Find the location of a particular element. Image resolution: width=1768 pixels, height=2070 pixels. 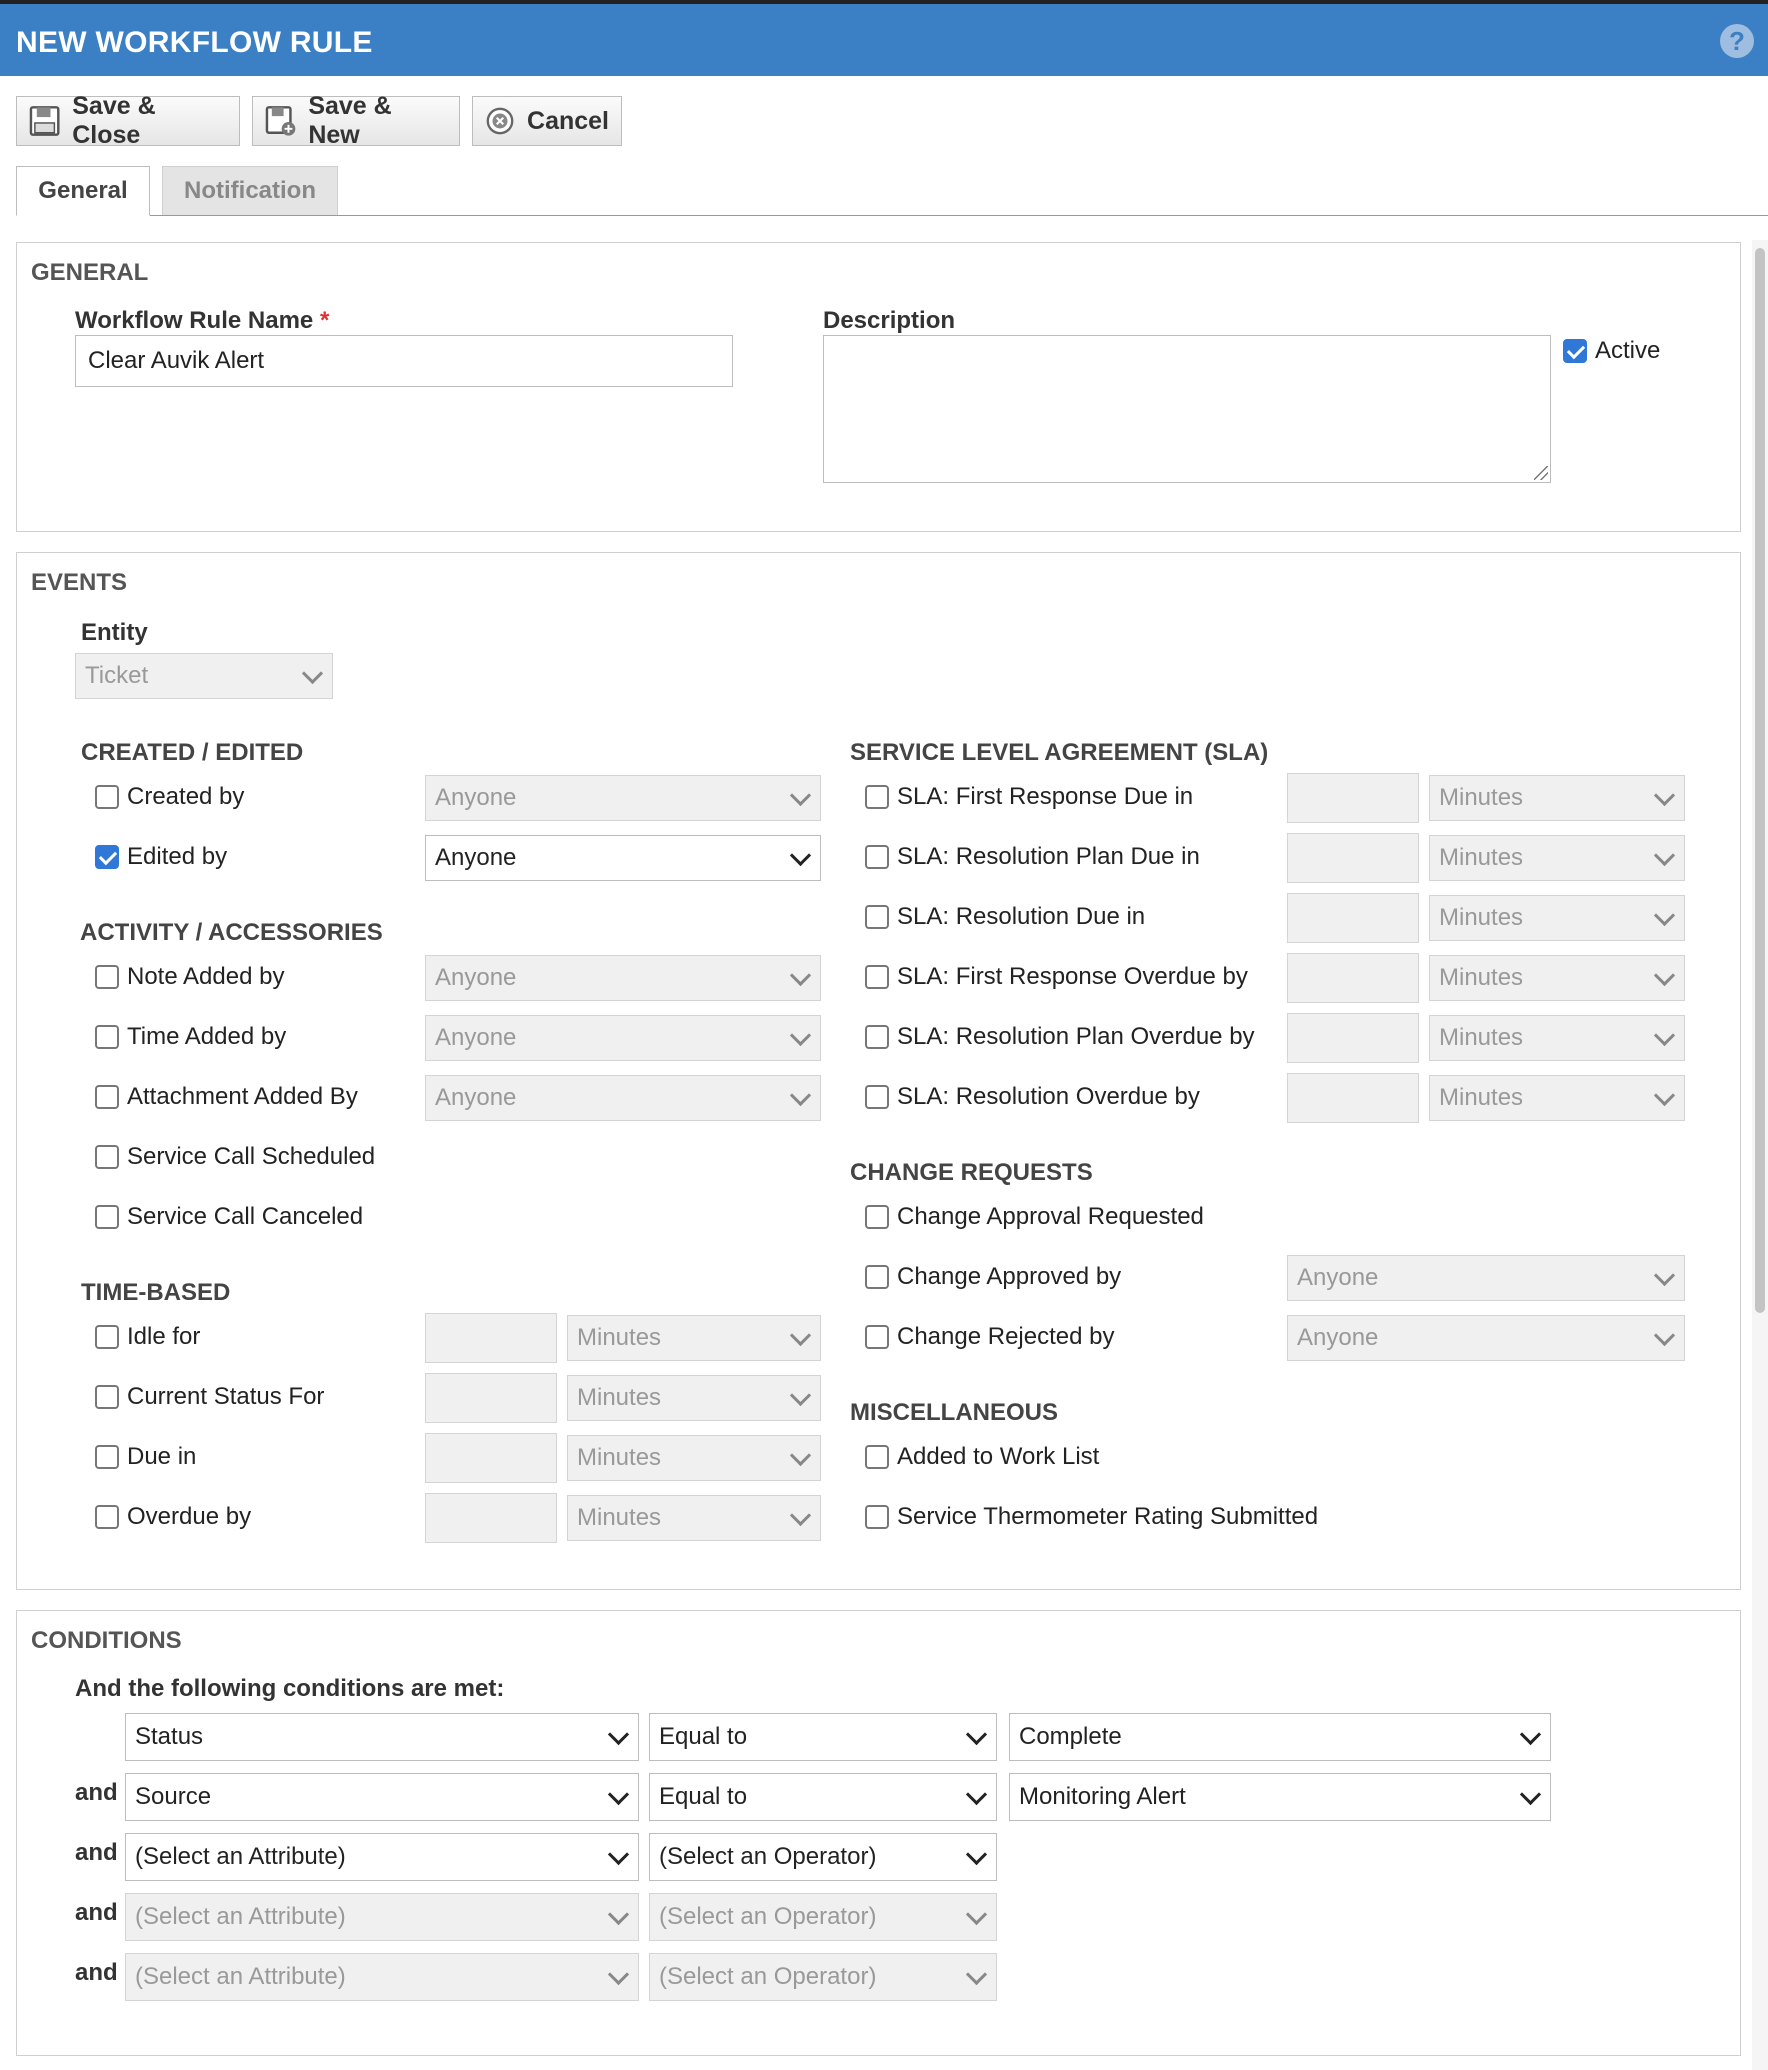

overdue-by-unit-select: Minutes is located at coordinates (694, 1518).